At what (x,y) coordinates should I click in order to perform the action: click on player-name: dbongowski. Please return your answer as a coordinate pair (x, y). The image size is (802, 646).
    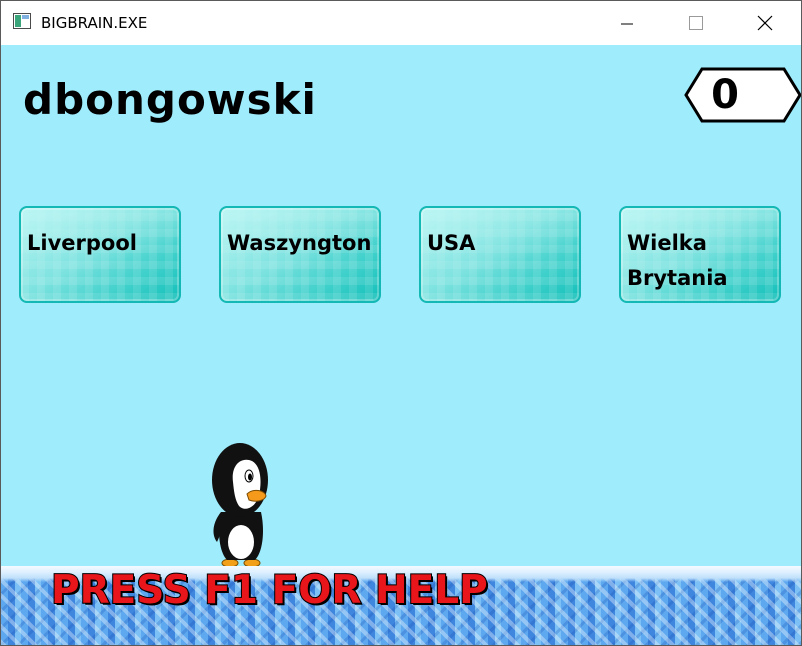
    Looking at the image, I should click on (170, 99).